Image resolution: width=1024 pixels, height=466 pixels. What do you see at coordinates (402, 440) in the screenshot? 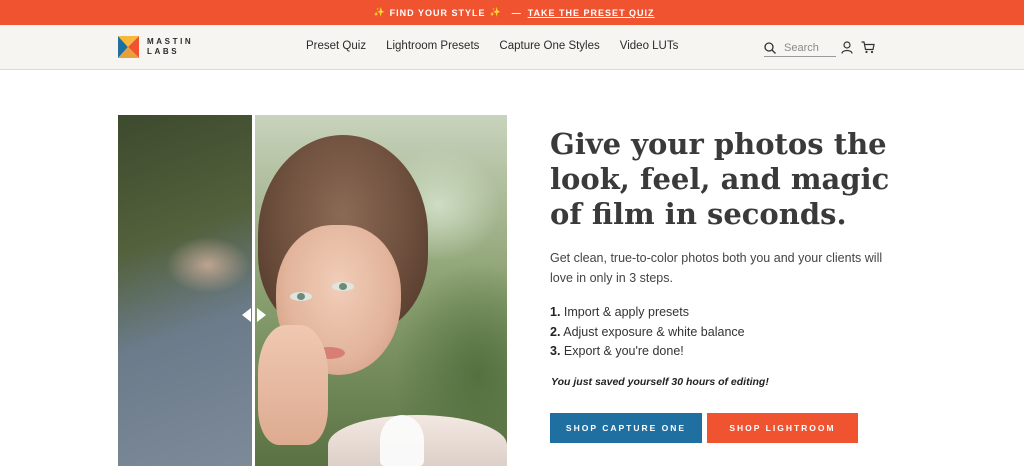
I see `hero-photo-veil` at bounding box center [402, 440].